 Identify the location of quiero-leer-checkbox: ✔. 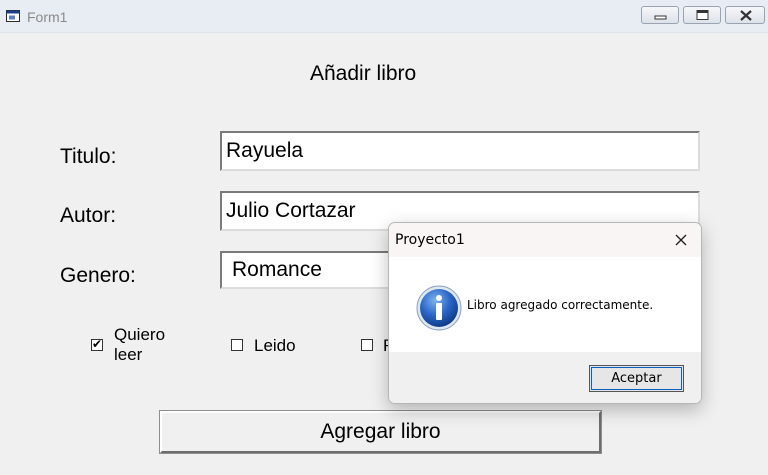
(97, 344).